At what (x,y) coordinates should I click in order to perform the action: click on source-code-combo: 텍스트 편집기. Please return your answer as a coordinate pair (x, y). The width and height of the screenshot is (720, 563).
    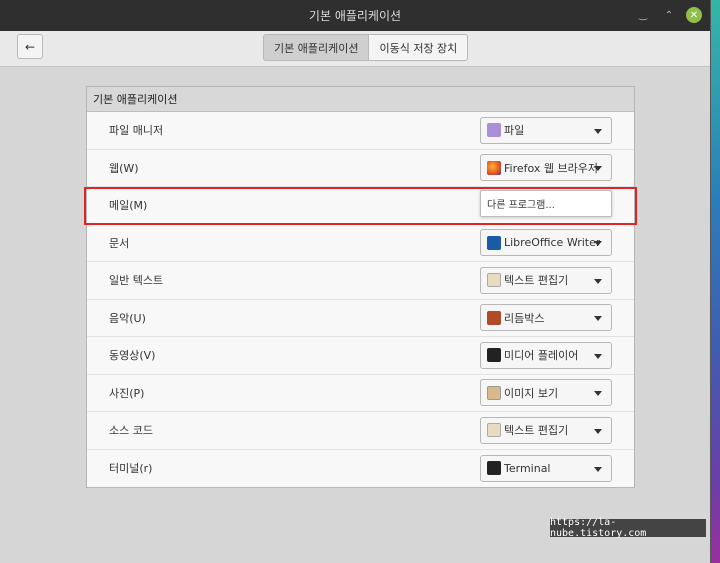
    Looking at the image, I should click on (546, 430).